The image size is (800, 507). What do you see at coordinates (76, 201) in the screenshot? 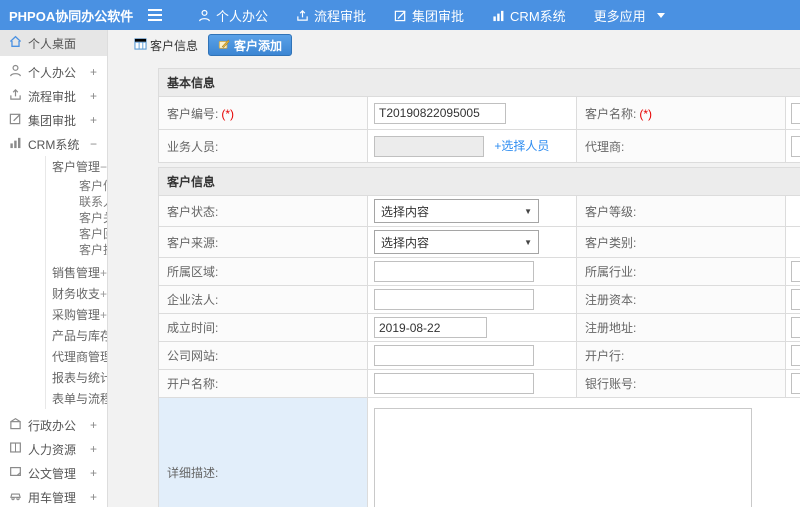
I see `sidebar-item-contacts: 联系人` at bounding box center [76, 201].